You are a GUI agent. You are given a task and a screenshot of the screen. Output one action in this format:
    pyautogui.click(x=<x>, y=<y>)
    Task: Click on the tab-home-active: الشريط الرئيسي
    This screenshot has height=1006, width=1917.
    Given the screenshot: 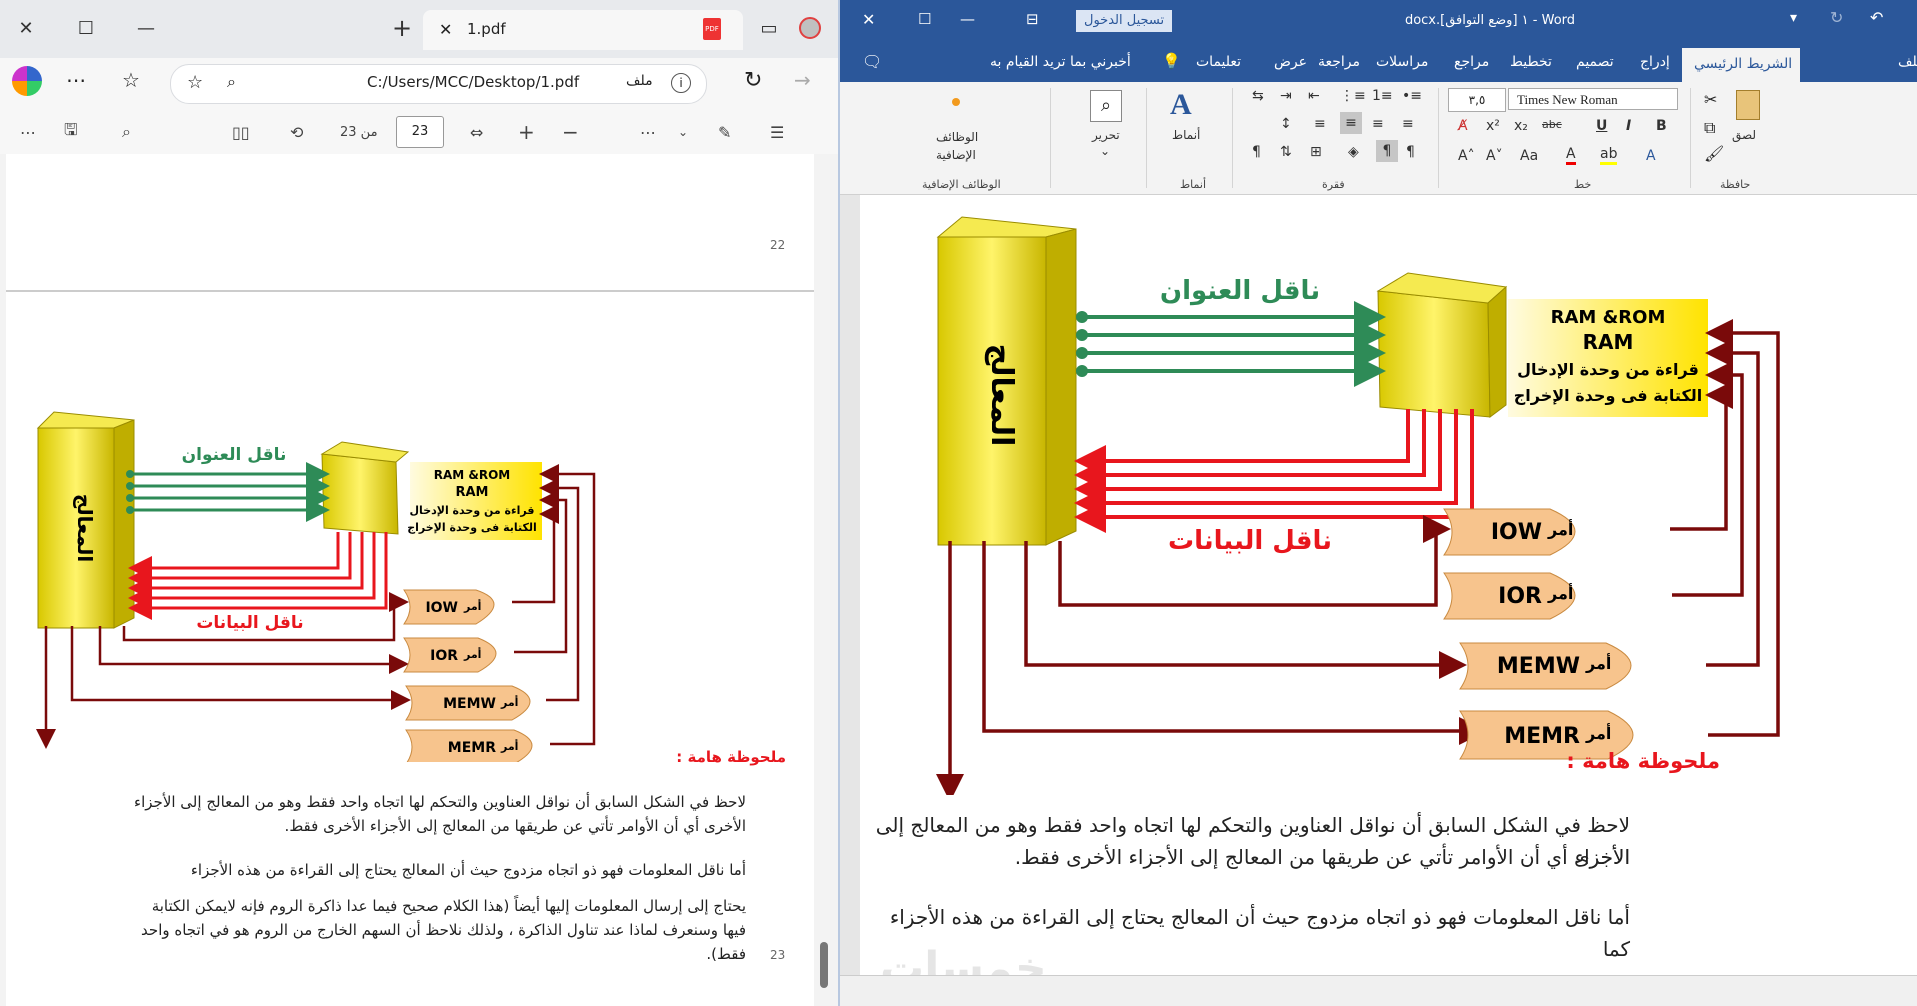 What is the action you would take?
    pyautogui.click(x=1741, y=65)
    